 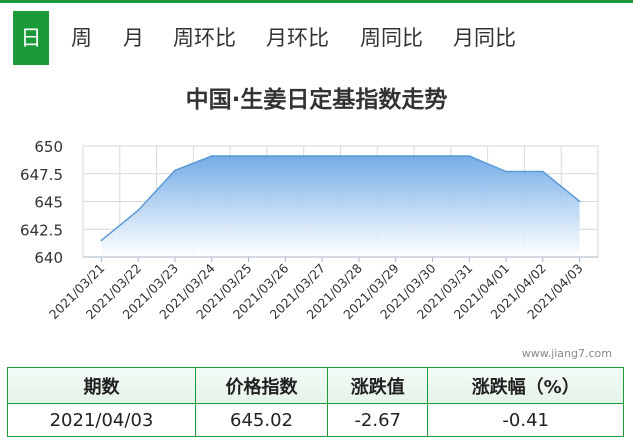 I want to click on stats-row: 2021/04/03 645.02 -2.67 -0.41, so click(x=315, y=420).